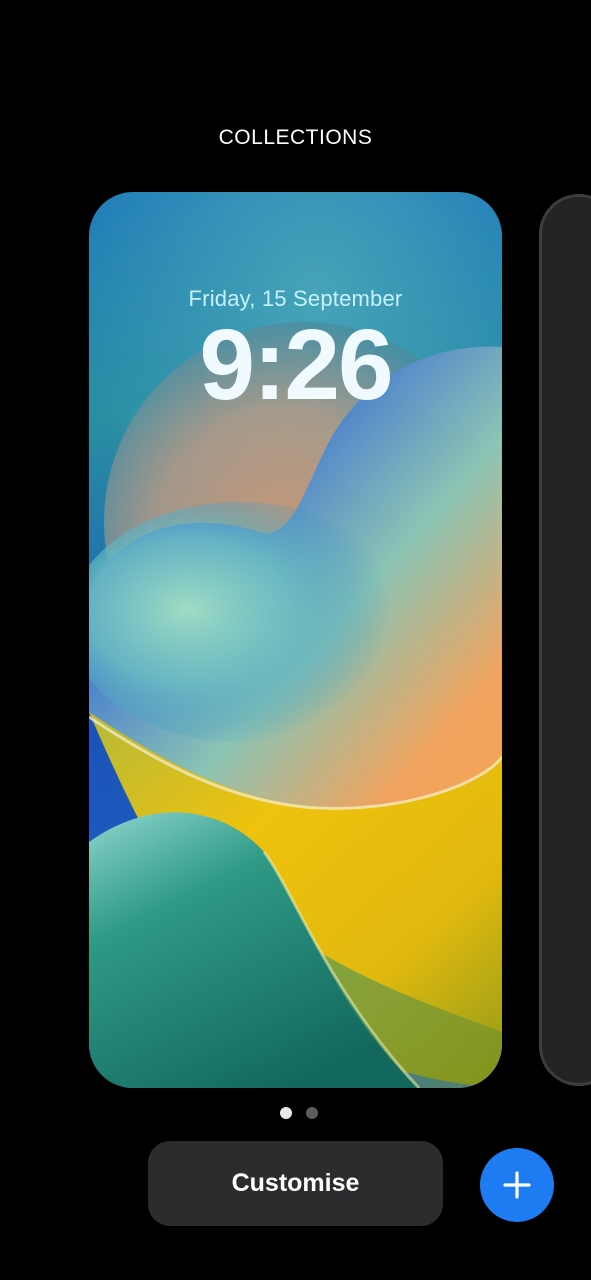 The image size is (591, 1280). What do you see at coordinates (311, 1113) in the screenshot?
I see `page-dot-inactive` at bounding box center [311, 1113].